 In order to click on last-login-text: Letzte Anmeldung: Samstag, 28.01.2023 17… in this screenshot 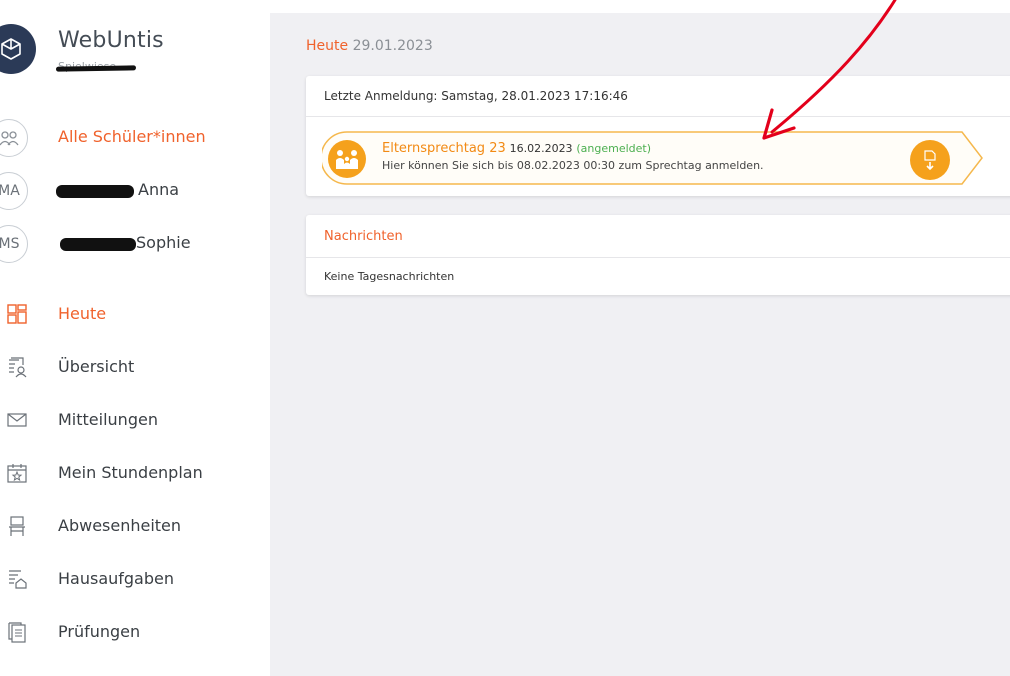, I will do `click(476, 96)`.